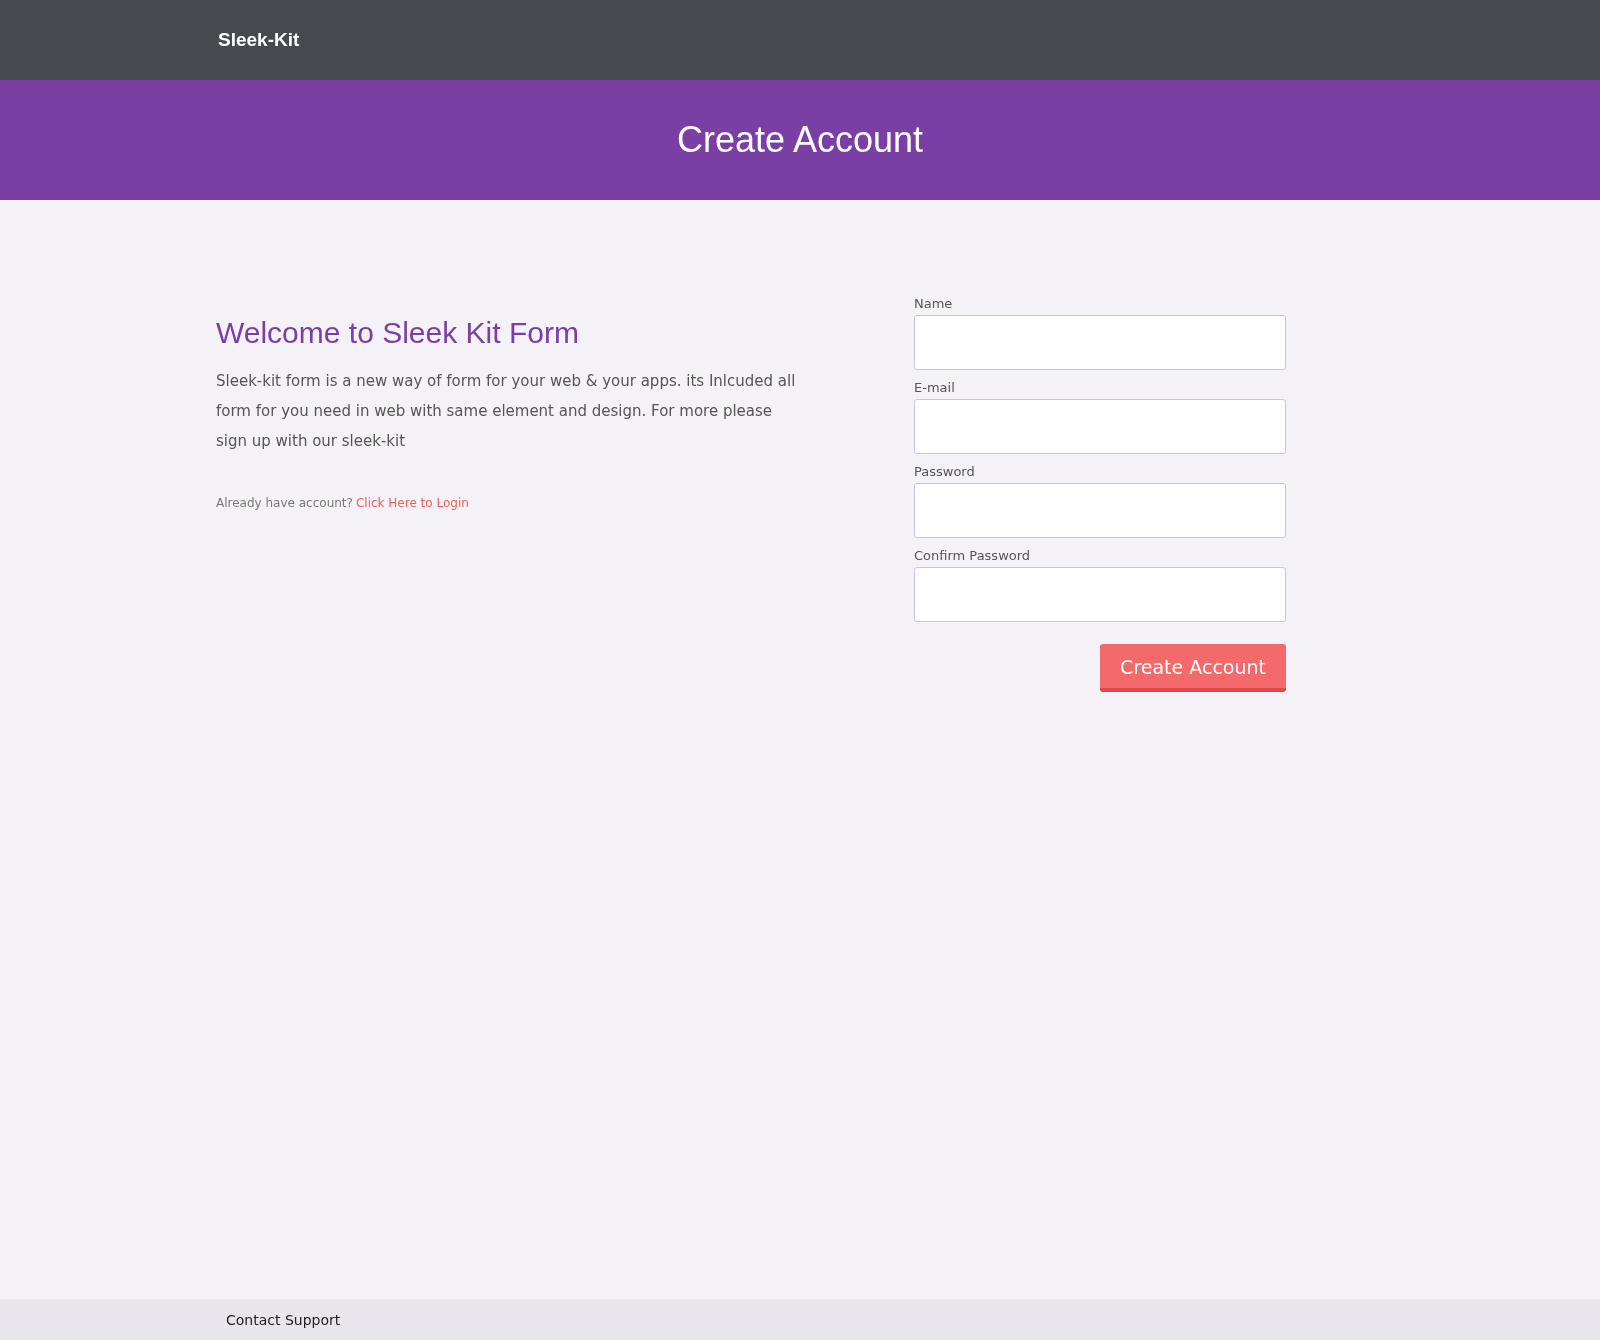  I want to click on field-label: Password, so click(945, 471).